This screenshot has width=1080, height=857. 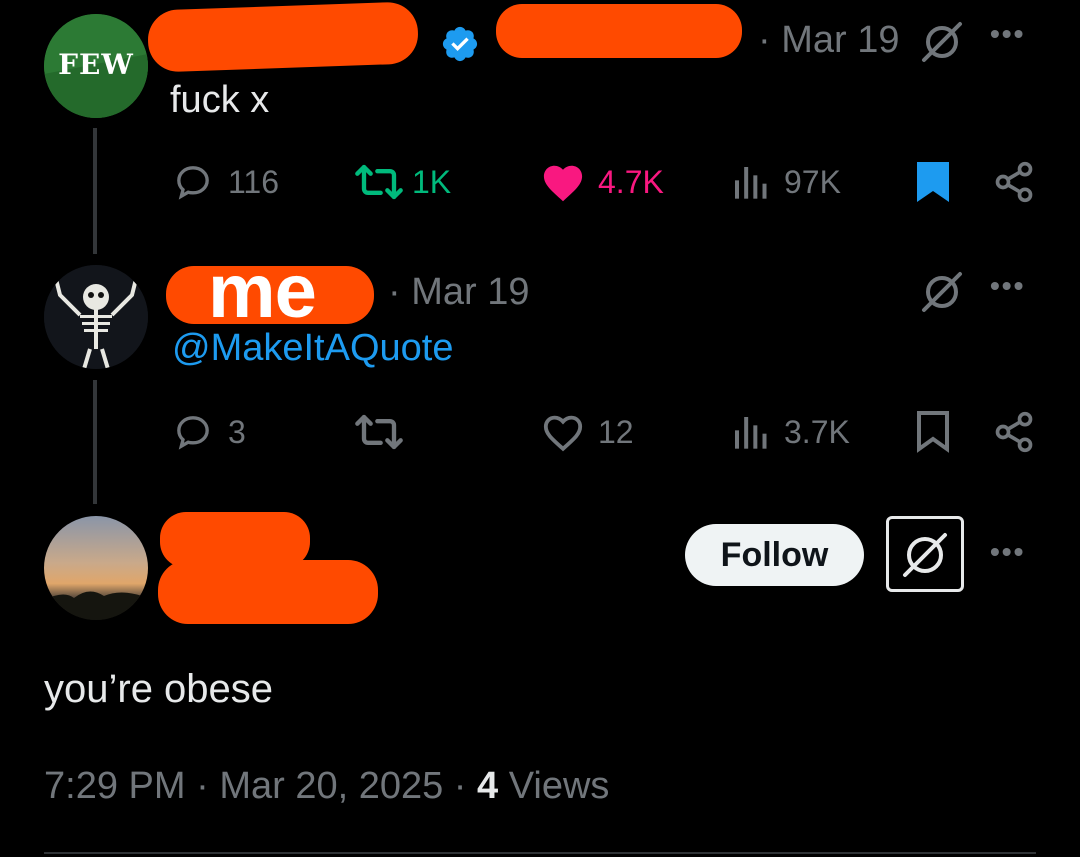 What do you see at coordinates (331, 786) in the screenshot?
I see `tweet-date: Mar 20, 2025` at bounding box center [331, 786].